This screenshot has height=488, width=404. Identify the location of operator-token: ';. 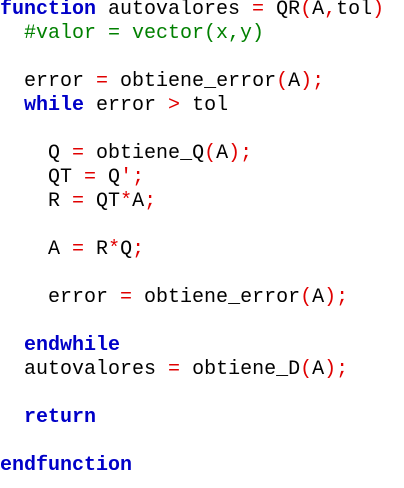
(132, 177).